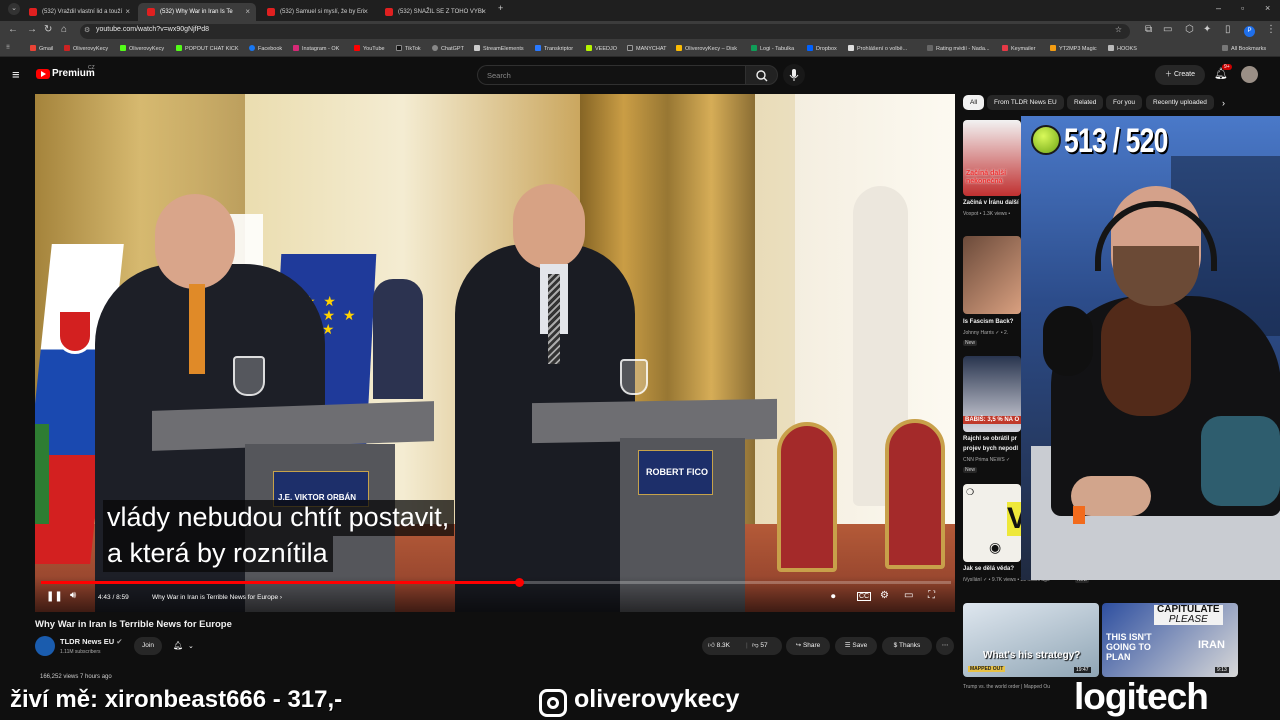  What do you see at coordinates (992, 158) in the screenshot?
I see `sidebar-thumb-1: Začíná další nekonečná` at bounding box center [992, 158].